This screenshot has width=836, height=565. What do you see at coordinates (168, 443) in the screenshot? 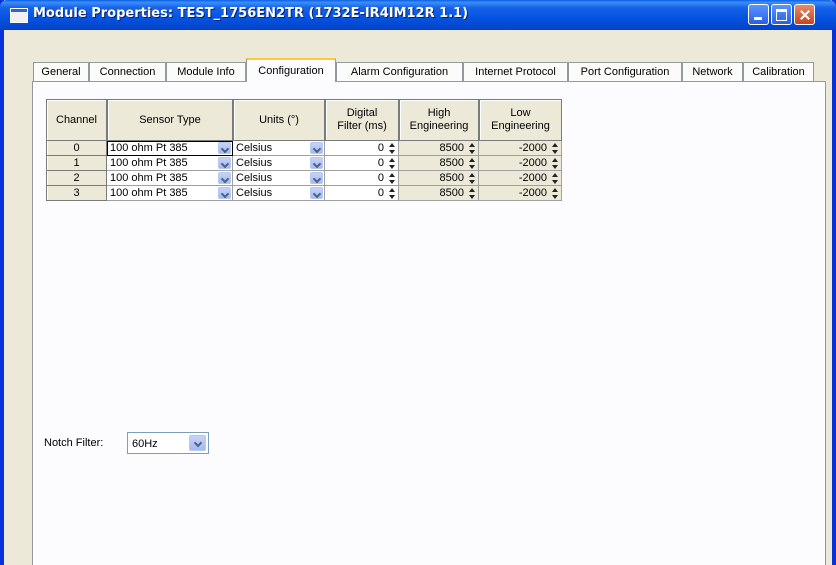
I see `notch-filter-dropdown: 60Hz` at bounding box center [168, 443].